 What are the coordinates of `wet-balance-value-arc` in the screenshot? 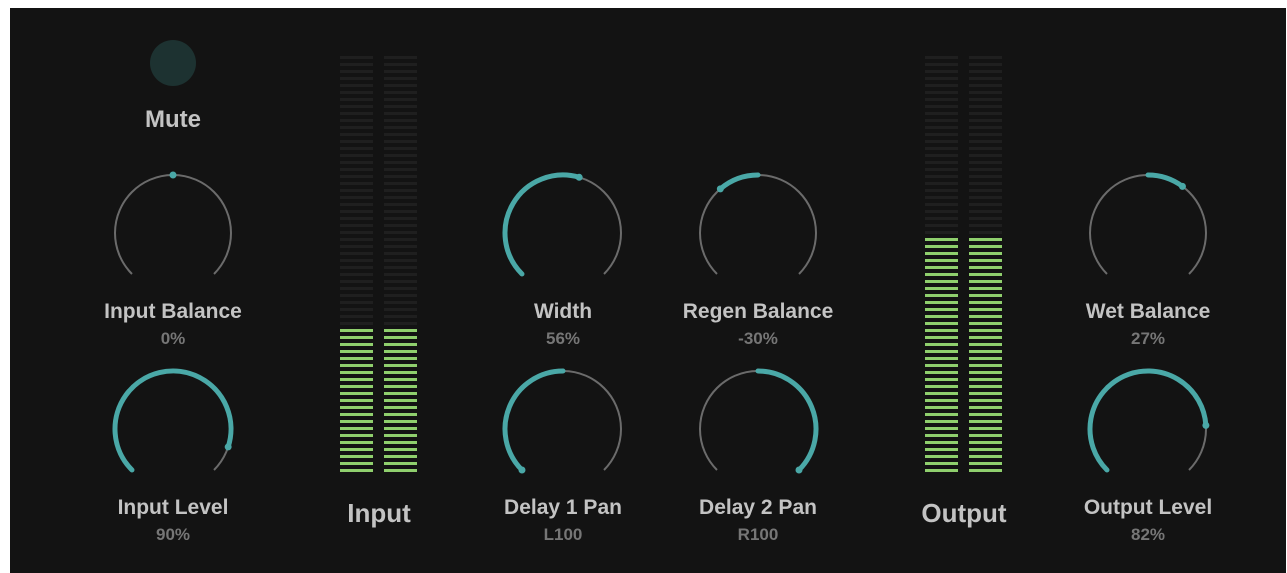 It's located at (1165, 180).